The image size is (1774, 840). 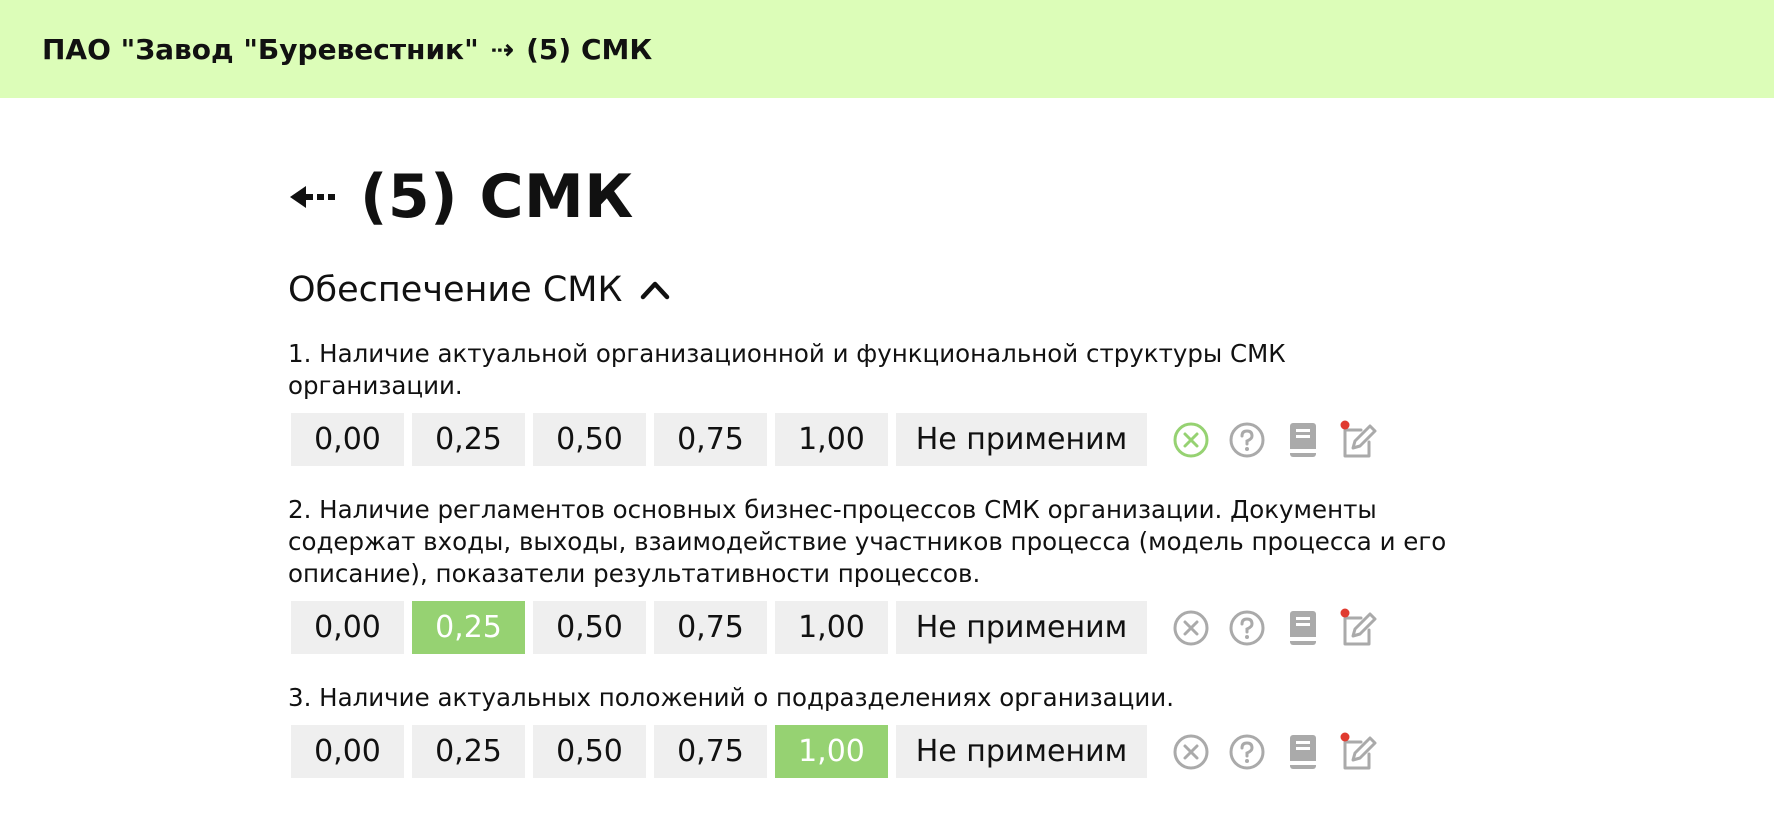 What do you see at coordinates (316, 197) in the screenshot?
I see `arrow-left-icon` at bounding box center [316, 197].